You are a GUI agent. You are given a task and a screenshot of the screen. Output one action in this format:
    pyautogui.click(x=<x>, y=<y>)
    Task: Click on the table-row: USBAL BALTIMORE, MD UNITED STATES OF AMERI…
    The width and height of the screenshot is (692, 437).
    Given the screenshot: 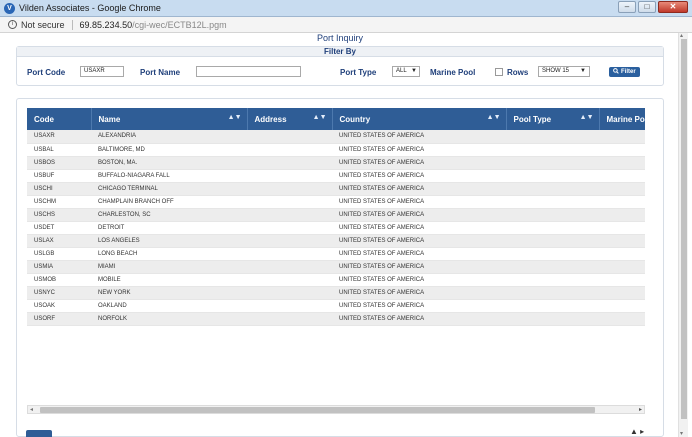 What is the action you would take?
    pyautogui.click(x=336, y=150)
    